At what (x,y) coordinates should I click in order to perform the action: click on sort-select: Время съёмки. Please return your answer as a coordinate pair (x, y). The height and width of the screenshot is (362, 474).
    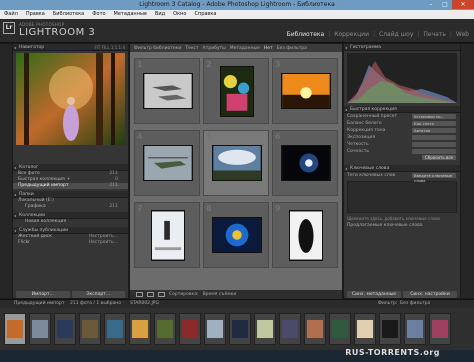
    Looking at the image, I should click on (220, 294).